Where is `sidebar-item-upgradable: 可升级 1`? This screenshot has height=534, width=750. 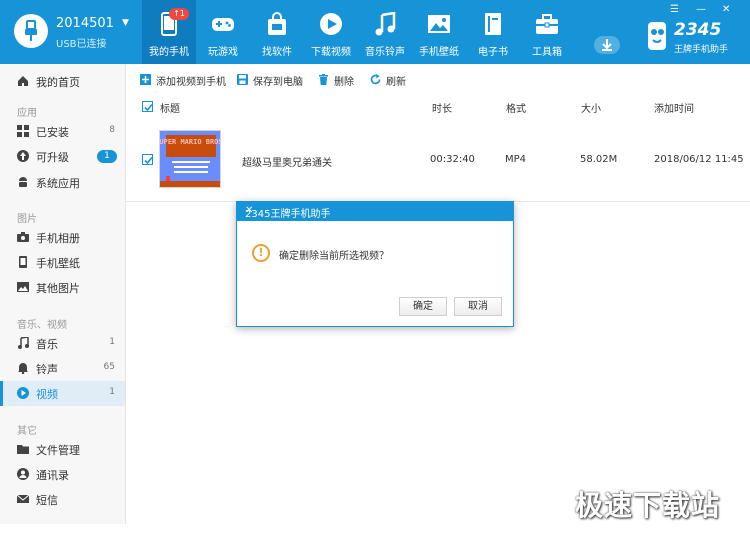 sidebar-item-upgradable: 可升级 1 is located at coordinates (62, 156).